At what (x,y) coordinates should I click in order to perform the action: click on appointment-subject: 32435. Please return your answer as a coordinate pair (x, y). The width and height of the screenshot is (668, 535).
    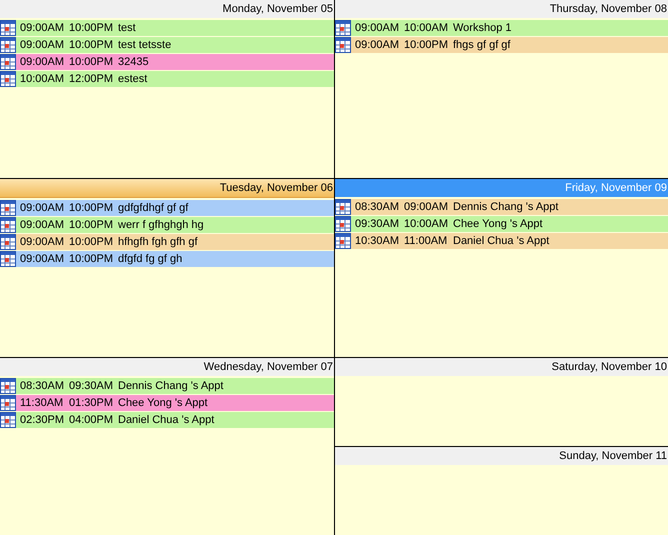
    Looking at the image, I should click on (133, 62).